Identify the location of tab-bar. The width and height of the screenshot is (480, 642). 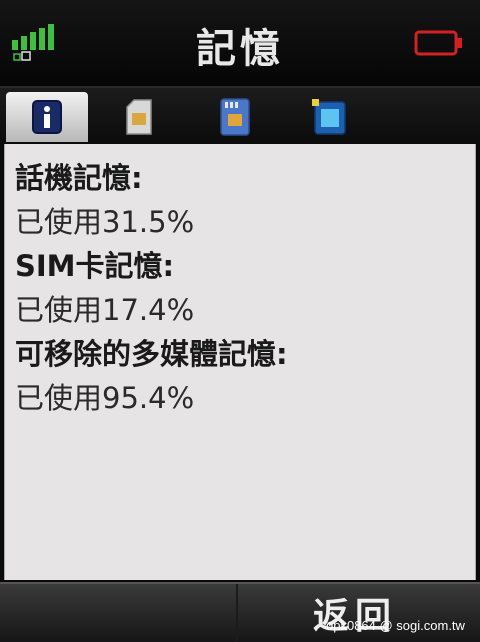
(240, 116).